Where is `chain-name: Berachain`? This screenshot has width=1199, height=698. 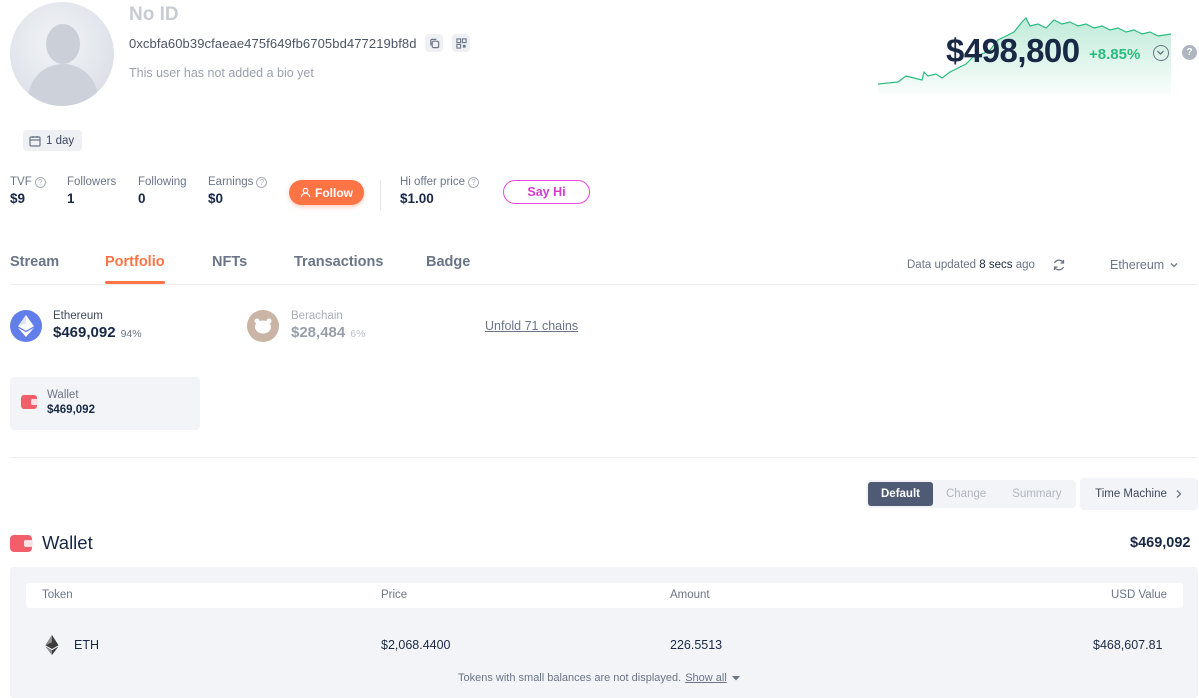
chain-name: Berachain is located at coordinates (317, 316).